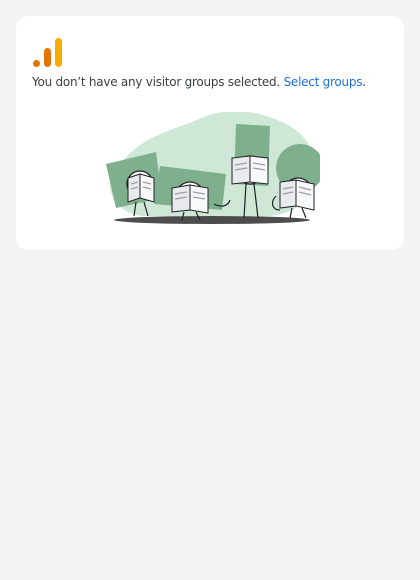 Image resolution: width=420 pixels, height=580 pixels. I want to click on analytics-bars-icon, so click(47, 52).